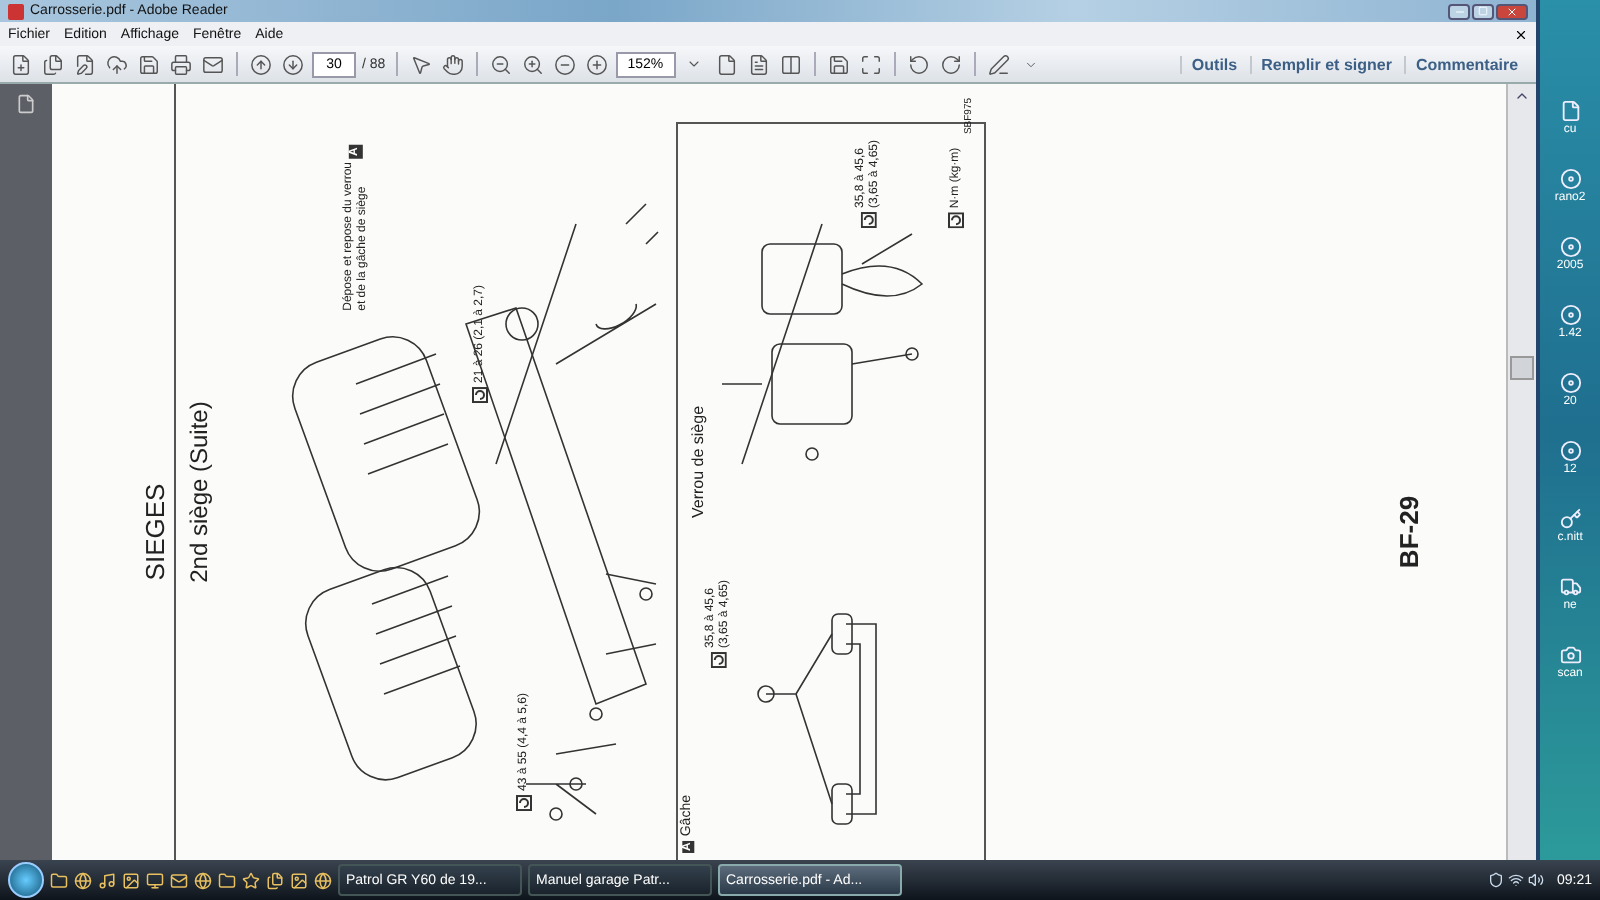 This screenshot has height=900, width=1600. What do you see at coordinates (1483, 11) in the screenshot?
I see `maximize-button` at bounding box center [1483, 11].